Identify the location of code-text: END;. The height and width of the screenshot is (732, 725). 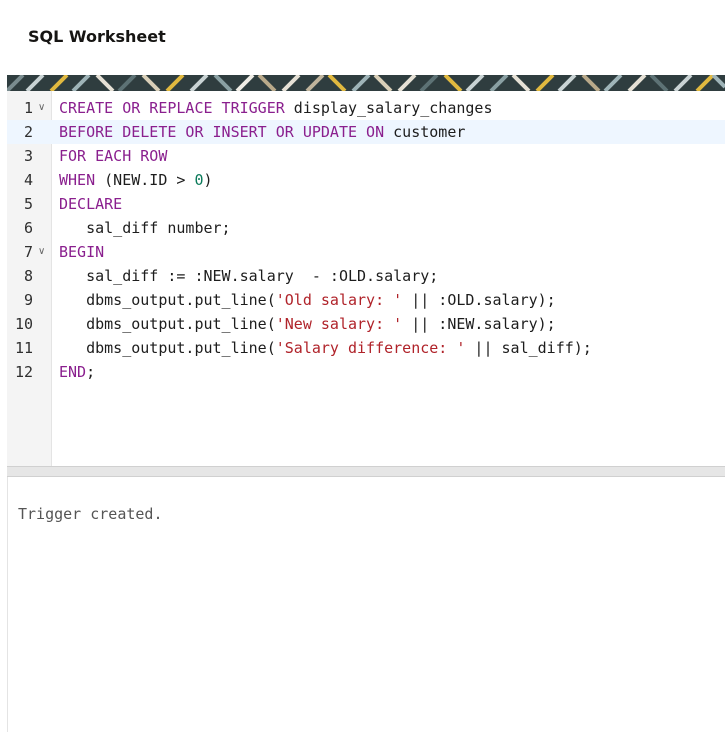
(77, 372).